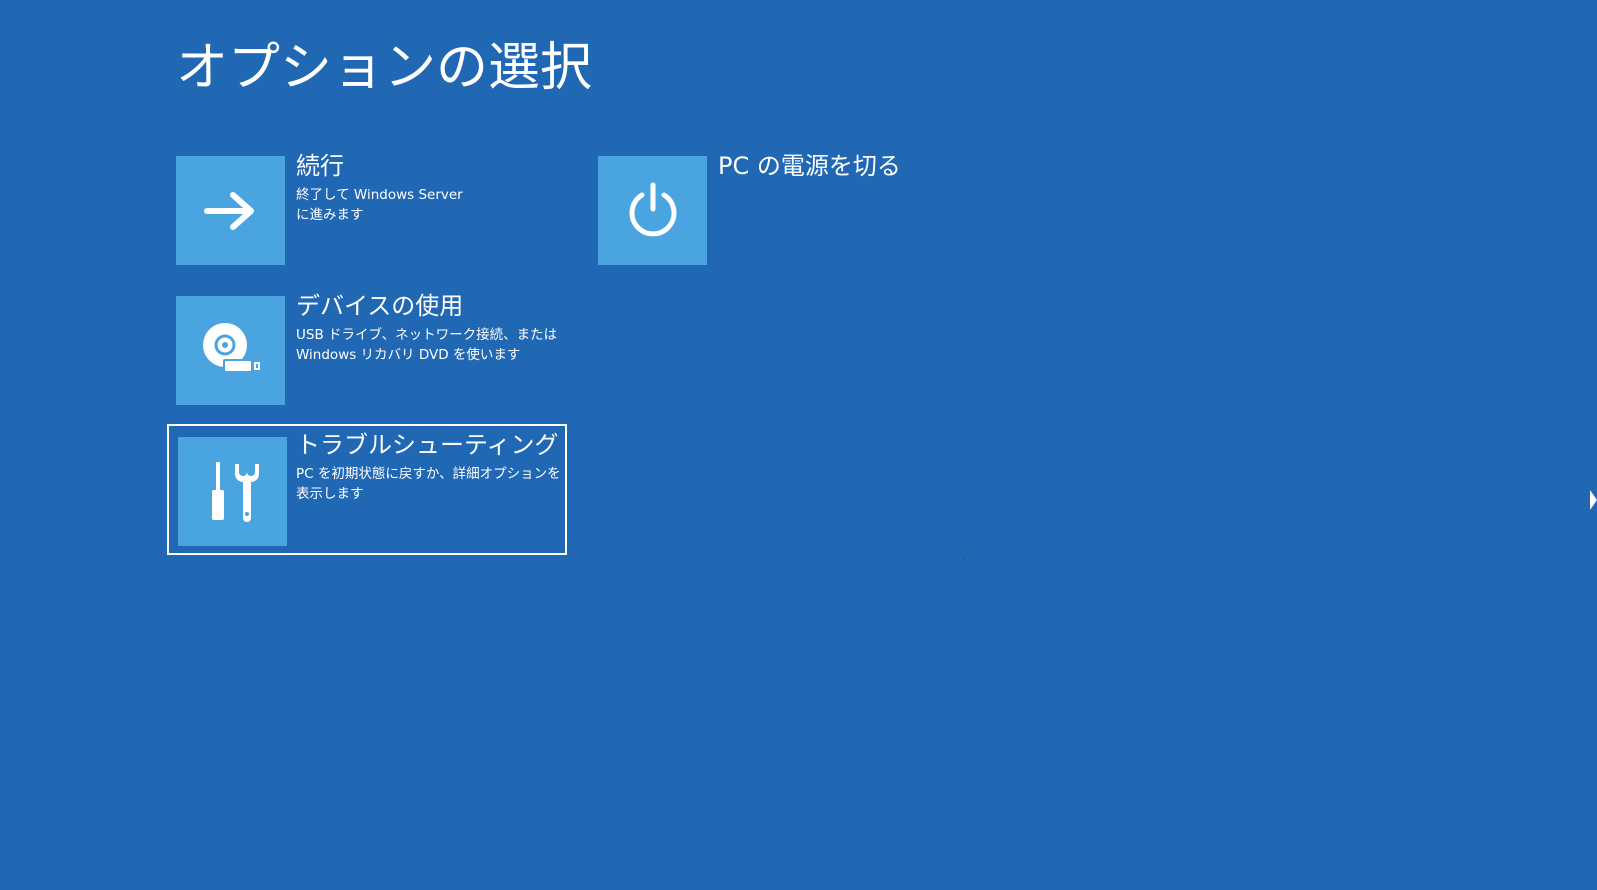  Describe the element at coordinates (379, 205) in the screenshot. I see `continue-description: 終了して Windows Server に進みます` at that location.